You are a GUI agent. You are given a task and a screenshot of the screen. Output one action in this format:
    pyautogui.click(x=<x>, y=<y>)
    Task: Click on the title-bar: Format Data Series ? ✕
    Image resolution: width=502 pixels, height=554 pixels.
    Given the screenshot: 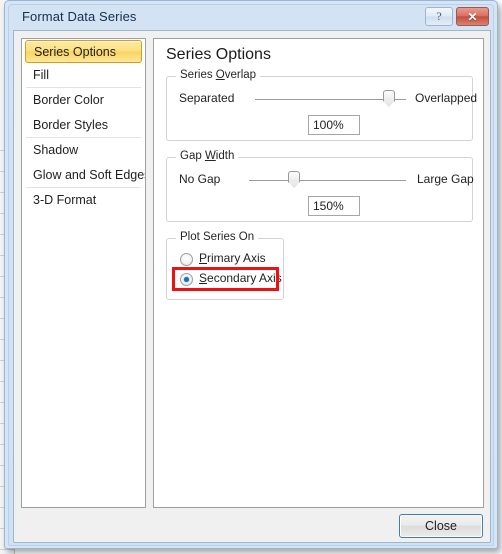 What is the action you would take?
    pyautogui.click(x=252, y=17)
    